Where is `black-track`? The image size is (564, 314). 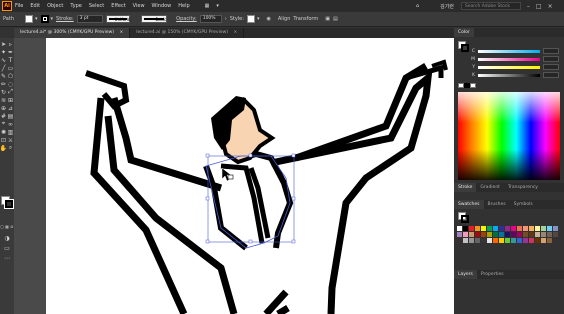 black-track is located at coordinates (509, 75).